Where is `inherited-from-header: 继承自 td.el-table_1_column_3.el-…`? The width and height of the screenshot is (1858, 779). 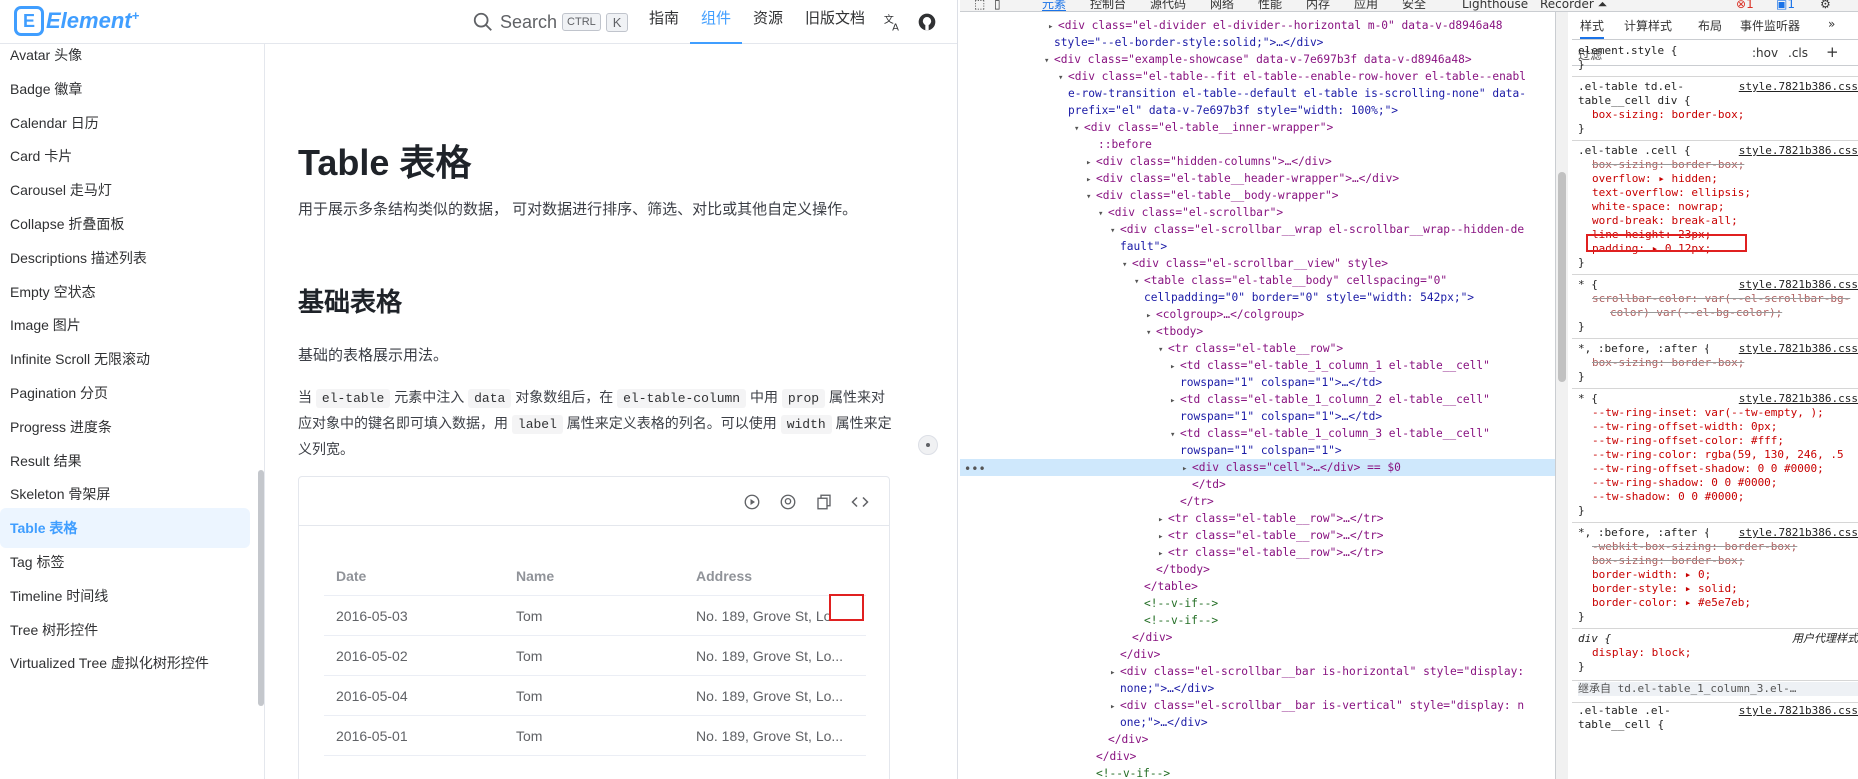 inherited-from-header: 继承自 td.el-table_1_column_3.el-… is located at coordinates (1718, 689).